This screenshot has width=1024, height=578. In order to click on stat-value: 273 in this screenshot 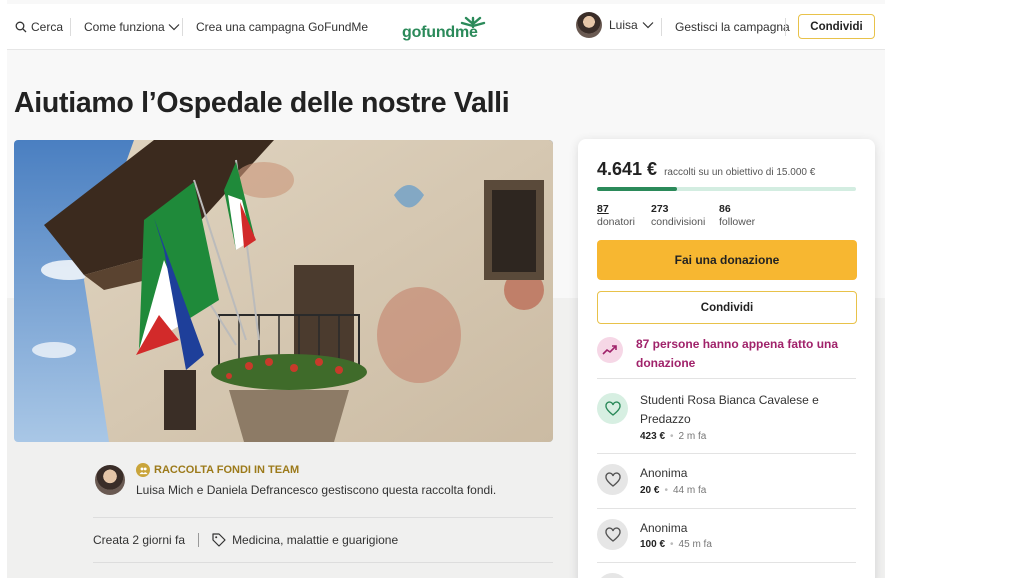, I will do `click(660, 209)`.